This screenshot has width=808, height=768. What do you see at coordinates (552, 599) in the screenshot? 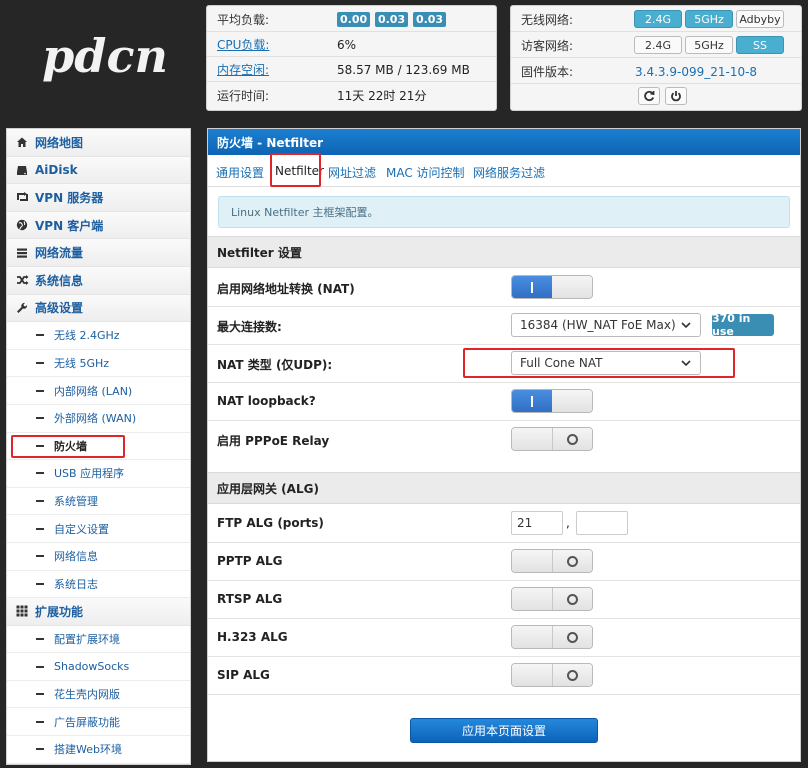
I see `rtsp-alg-toggle` at bounding box center [552, 599].